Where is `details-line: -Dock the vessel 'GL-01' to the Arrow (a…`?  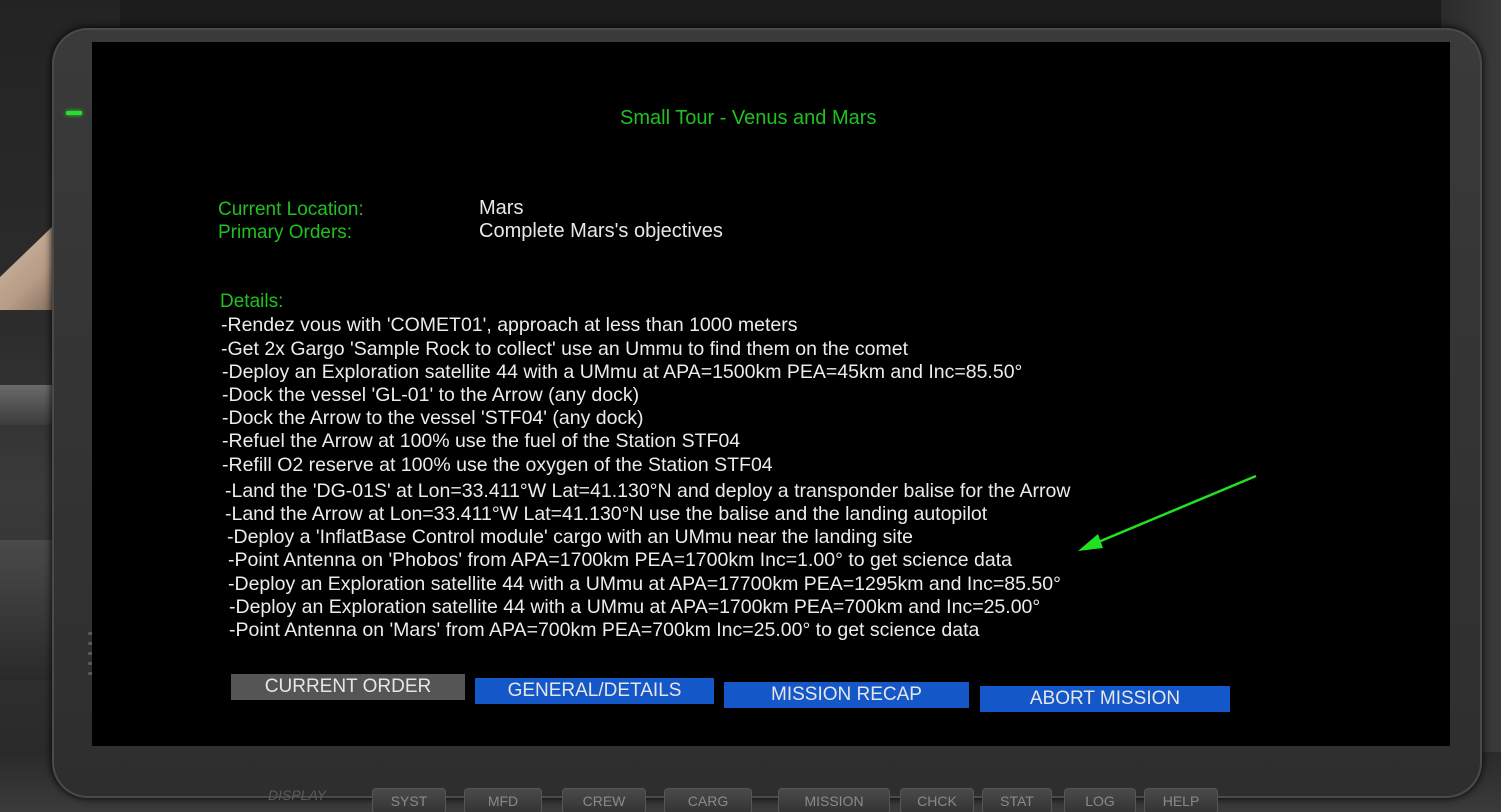 details-line: -Dock the vessel 'GL-01' to the Arrow (a… is located at coordinates (431, 395).